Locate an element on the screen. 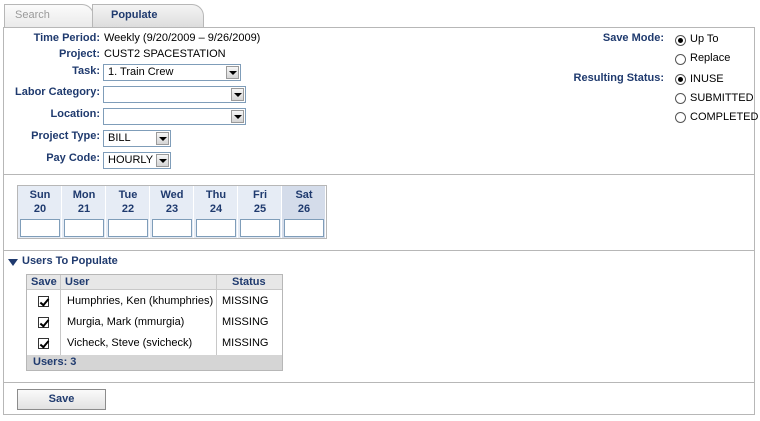 This screenshot has height=421, width=760. project-type-label: Project Type: is located at coordinates (65, 136).